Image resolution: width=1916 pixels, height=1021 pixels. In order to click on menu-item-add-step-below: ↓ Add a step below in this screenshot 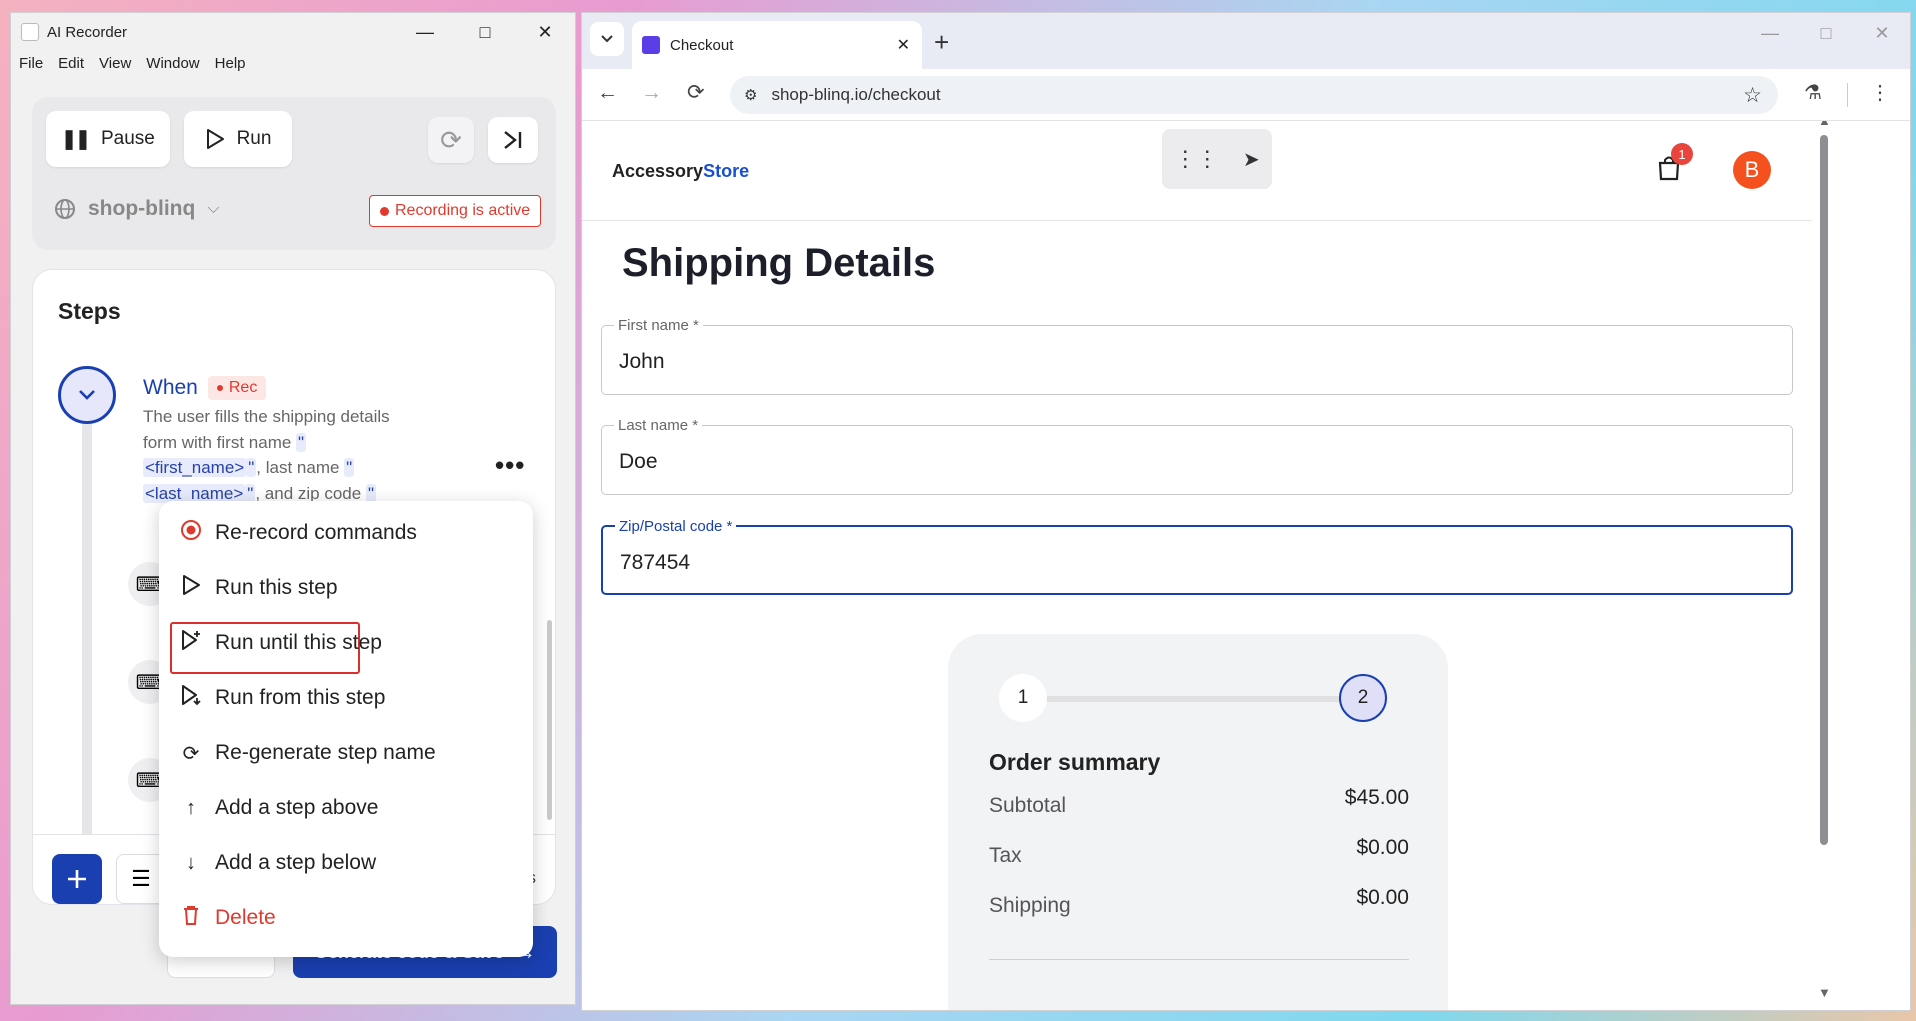, I will do `click(277, 863)`.